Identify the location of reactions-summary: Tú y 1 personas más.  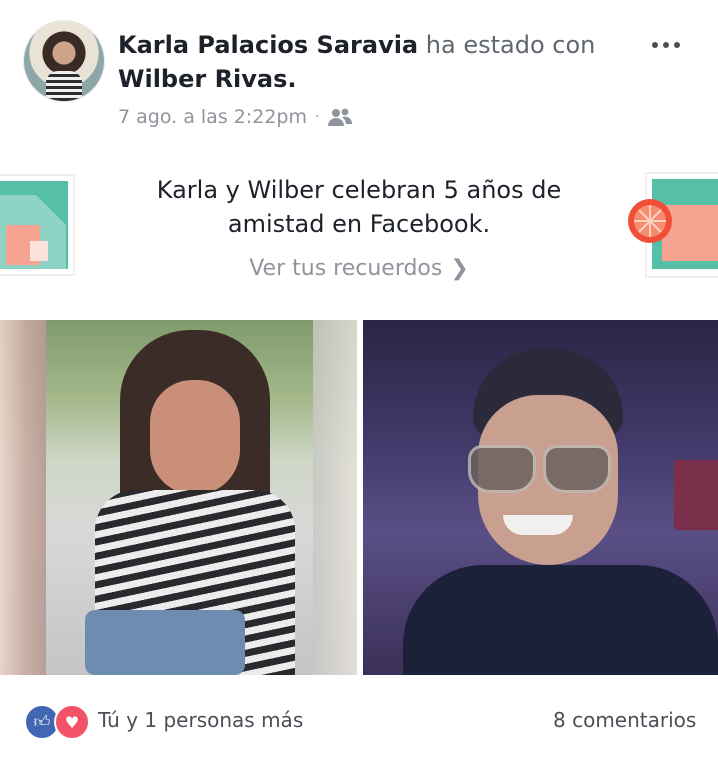
(200, 720).